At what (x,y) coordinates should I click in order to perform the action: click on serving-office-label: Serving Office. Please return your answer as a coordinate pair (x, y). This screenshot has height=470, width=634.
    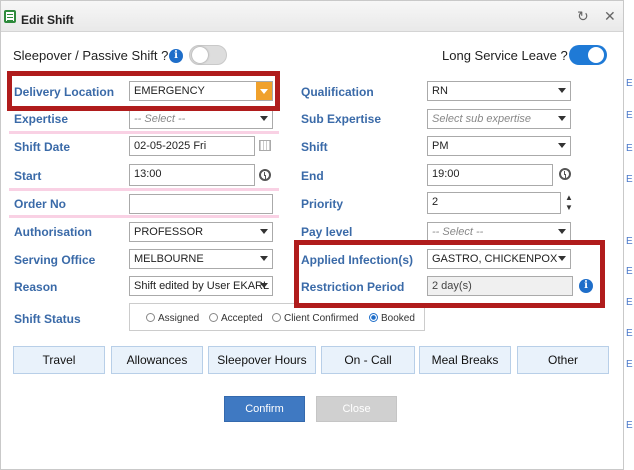
    Looking at the image, I should click on (55, 260).